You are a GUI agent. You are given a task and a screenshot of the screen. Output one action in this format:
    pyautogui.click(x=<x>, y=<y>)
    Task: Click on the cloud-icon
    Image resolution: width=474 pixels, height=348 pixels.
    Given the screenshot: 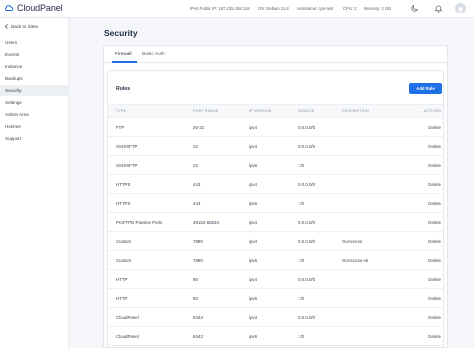 What is the action you would take?
    pyautogui.click(x=9, y=8)
    